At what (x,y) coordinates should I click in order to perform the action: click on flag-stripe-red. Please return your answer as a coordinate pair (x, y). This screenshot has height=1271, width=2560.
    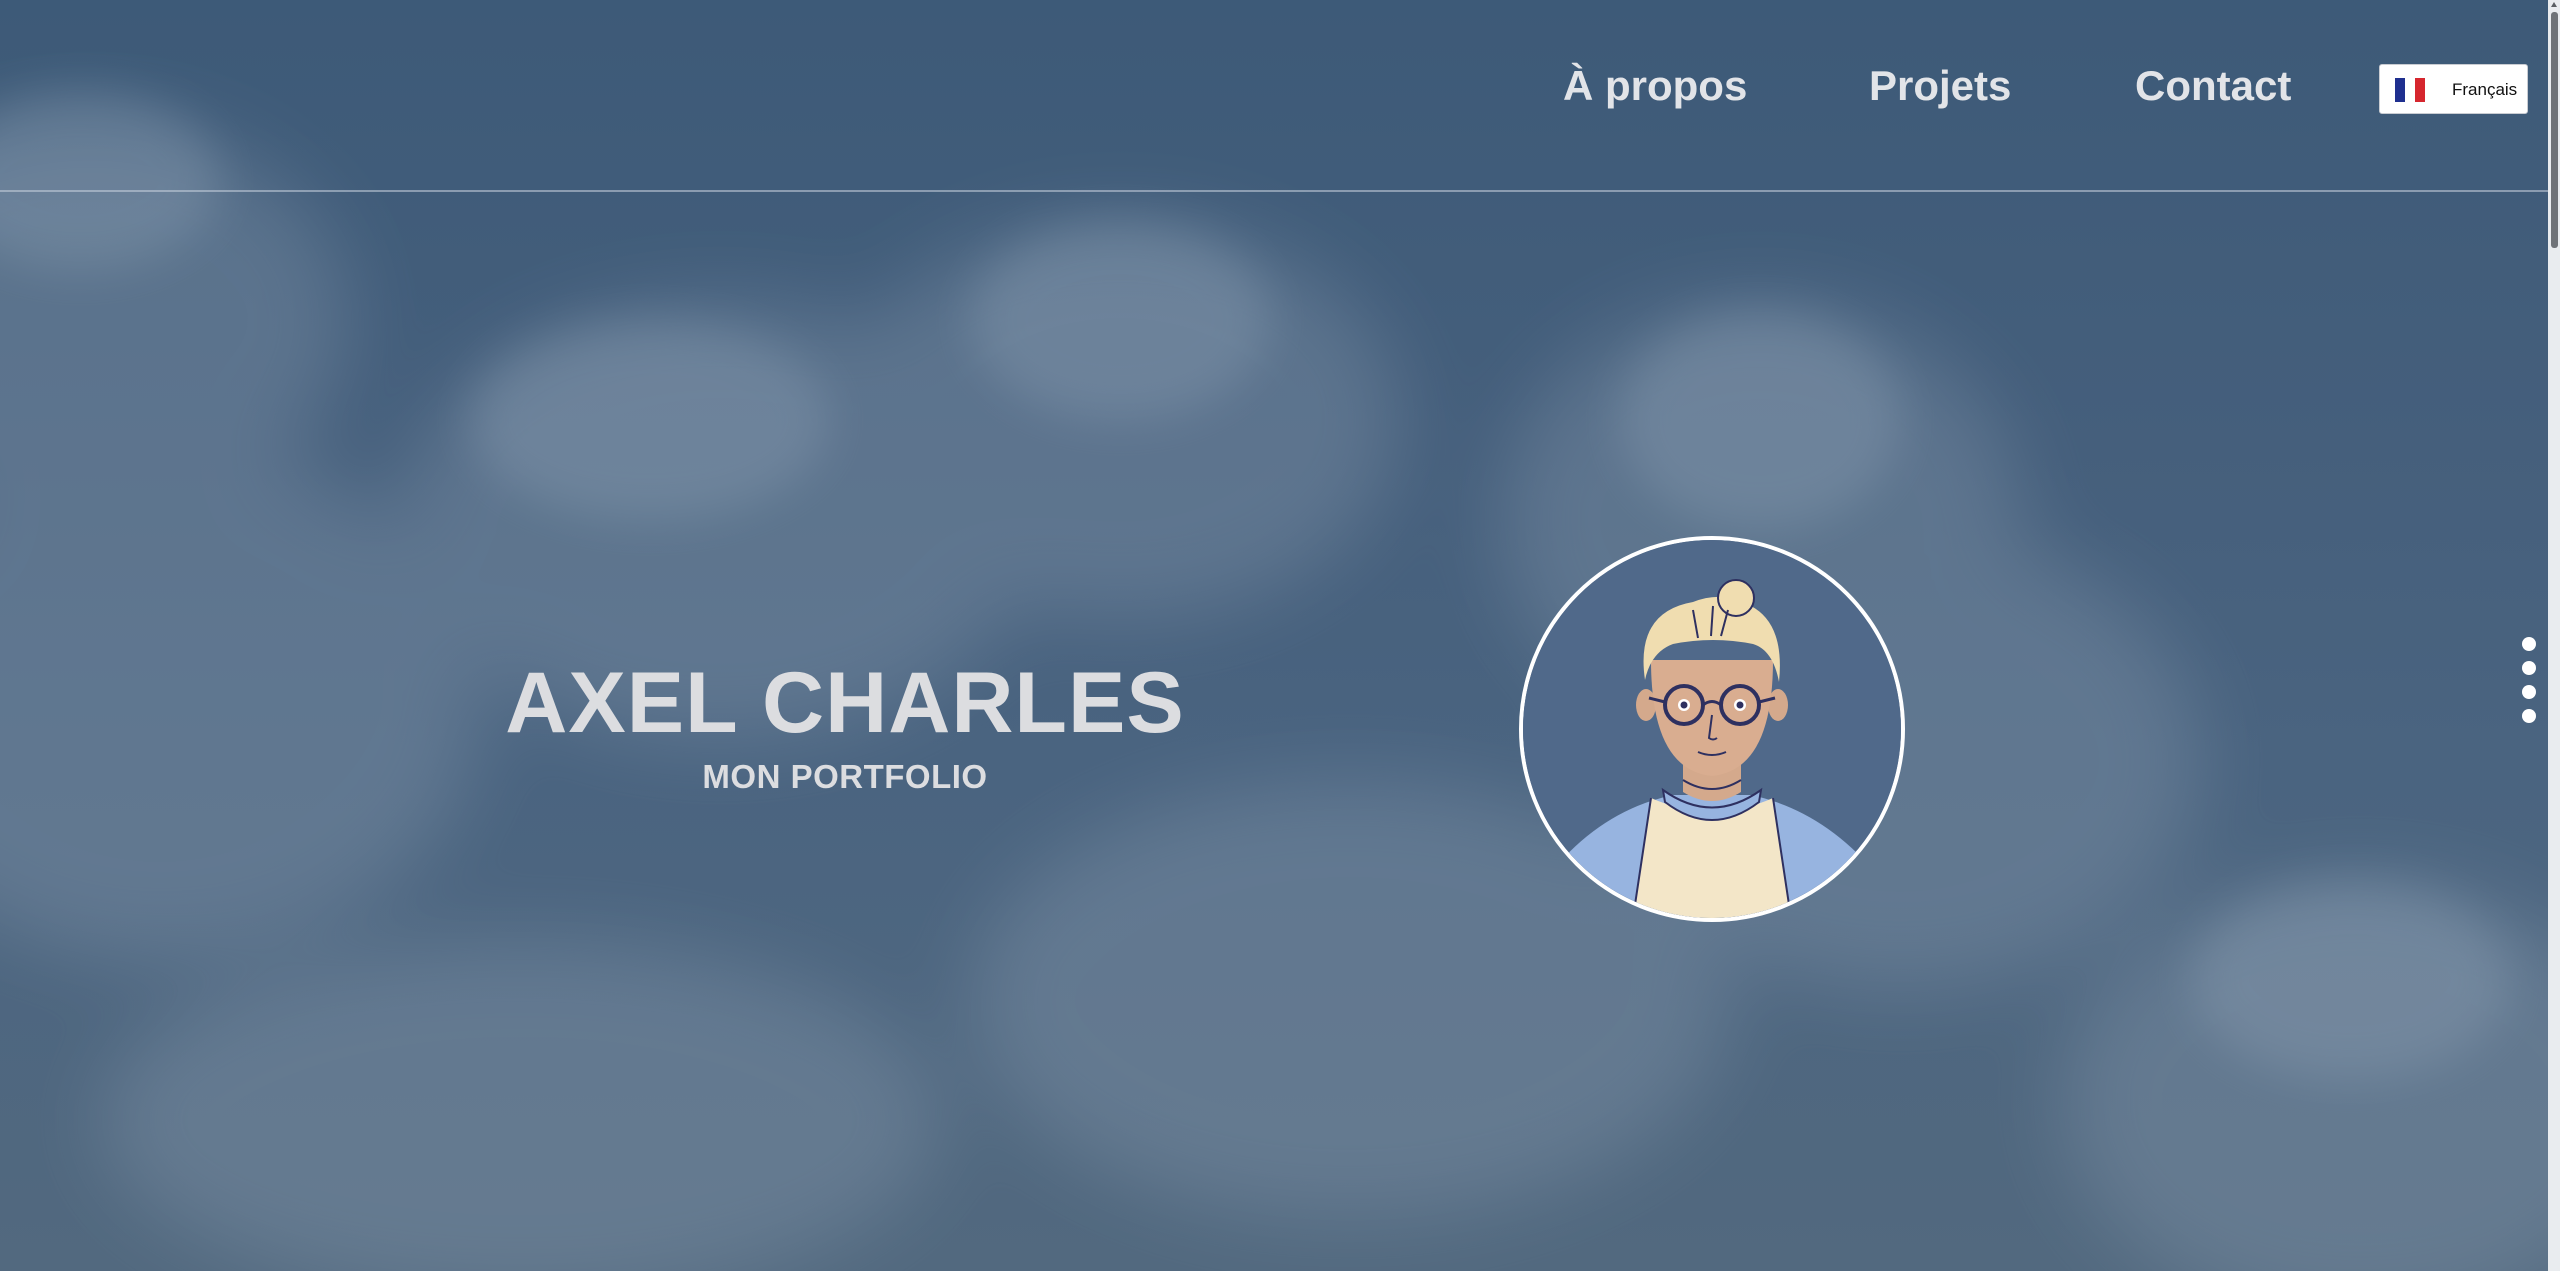
    Looking at the image, I should click on (2420, 90).